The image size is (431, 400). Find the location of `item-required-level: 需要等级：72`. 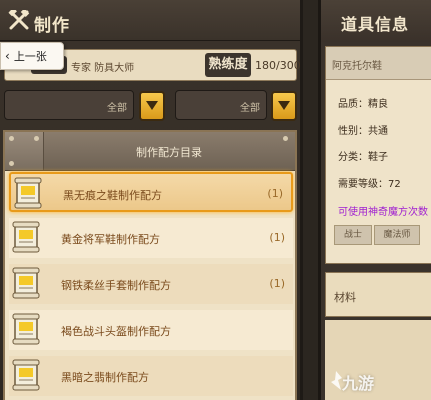

item-required-level: 需要等级：72 is located at coordinates (369, 184).